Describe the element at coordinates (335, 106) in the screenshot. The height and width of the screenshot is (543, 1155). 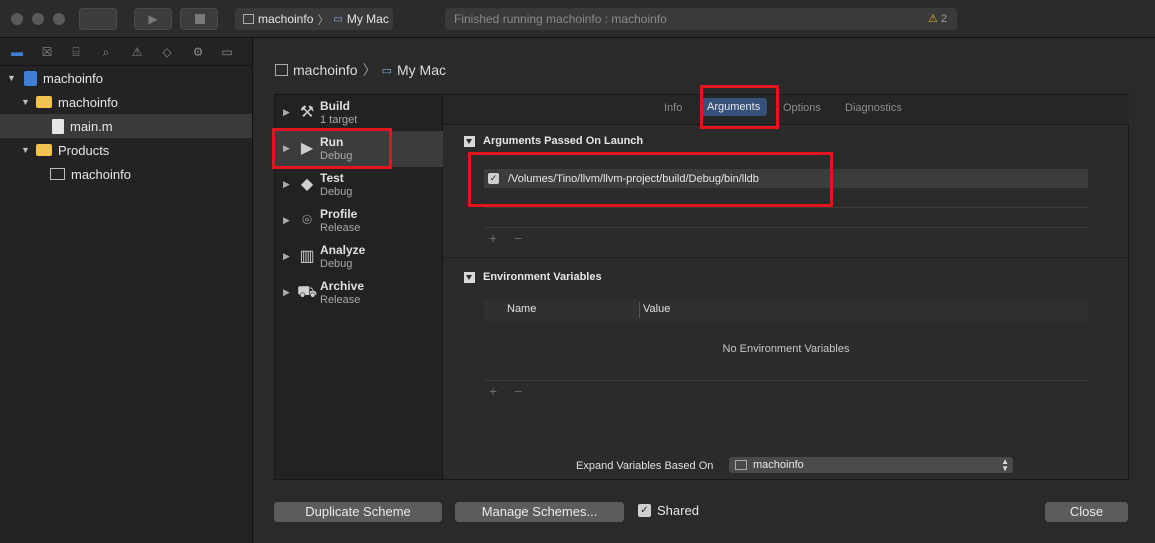
I see `action-title: Build` at that location.